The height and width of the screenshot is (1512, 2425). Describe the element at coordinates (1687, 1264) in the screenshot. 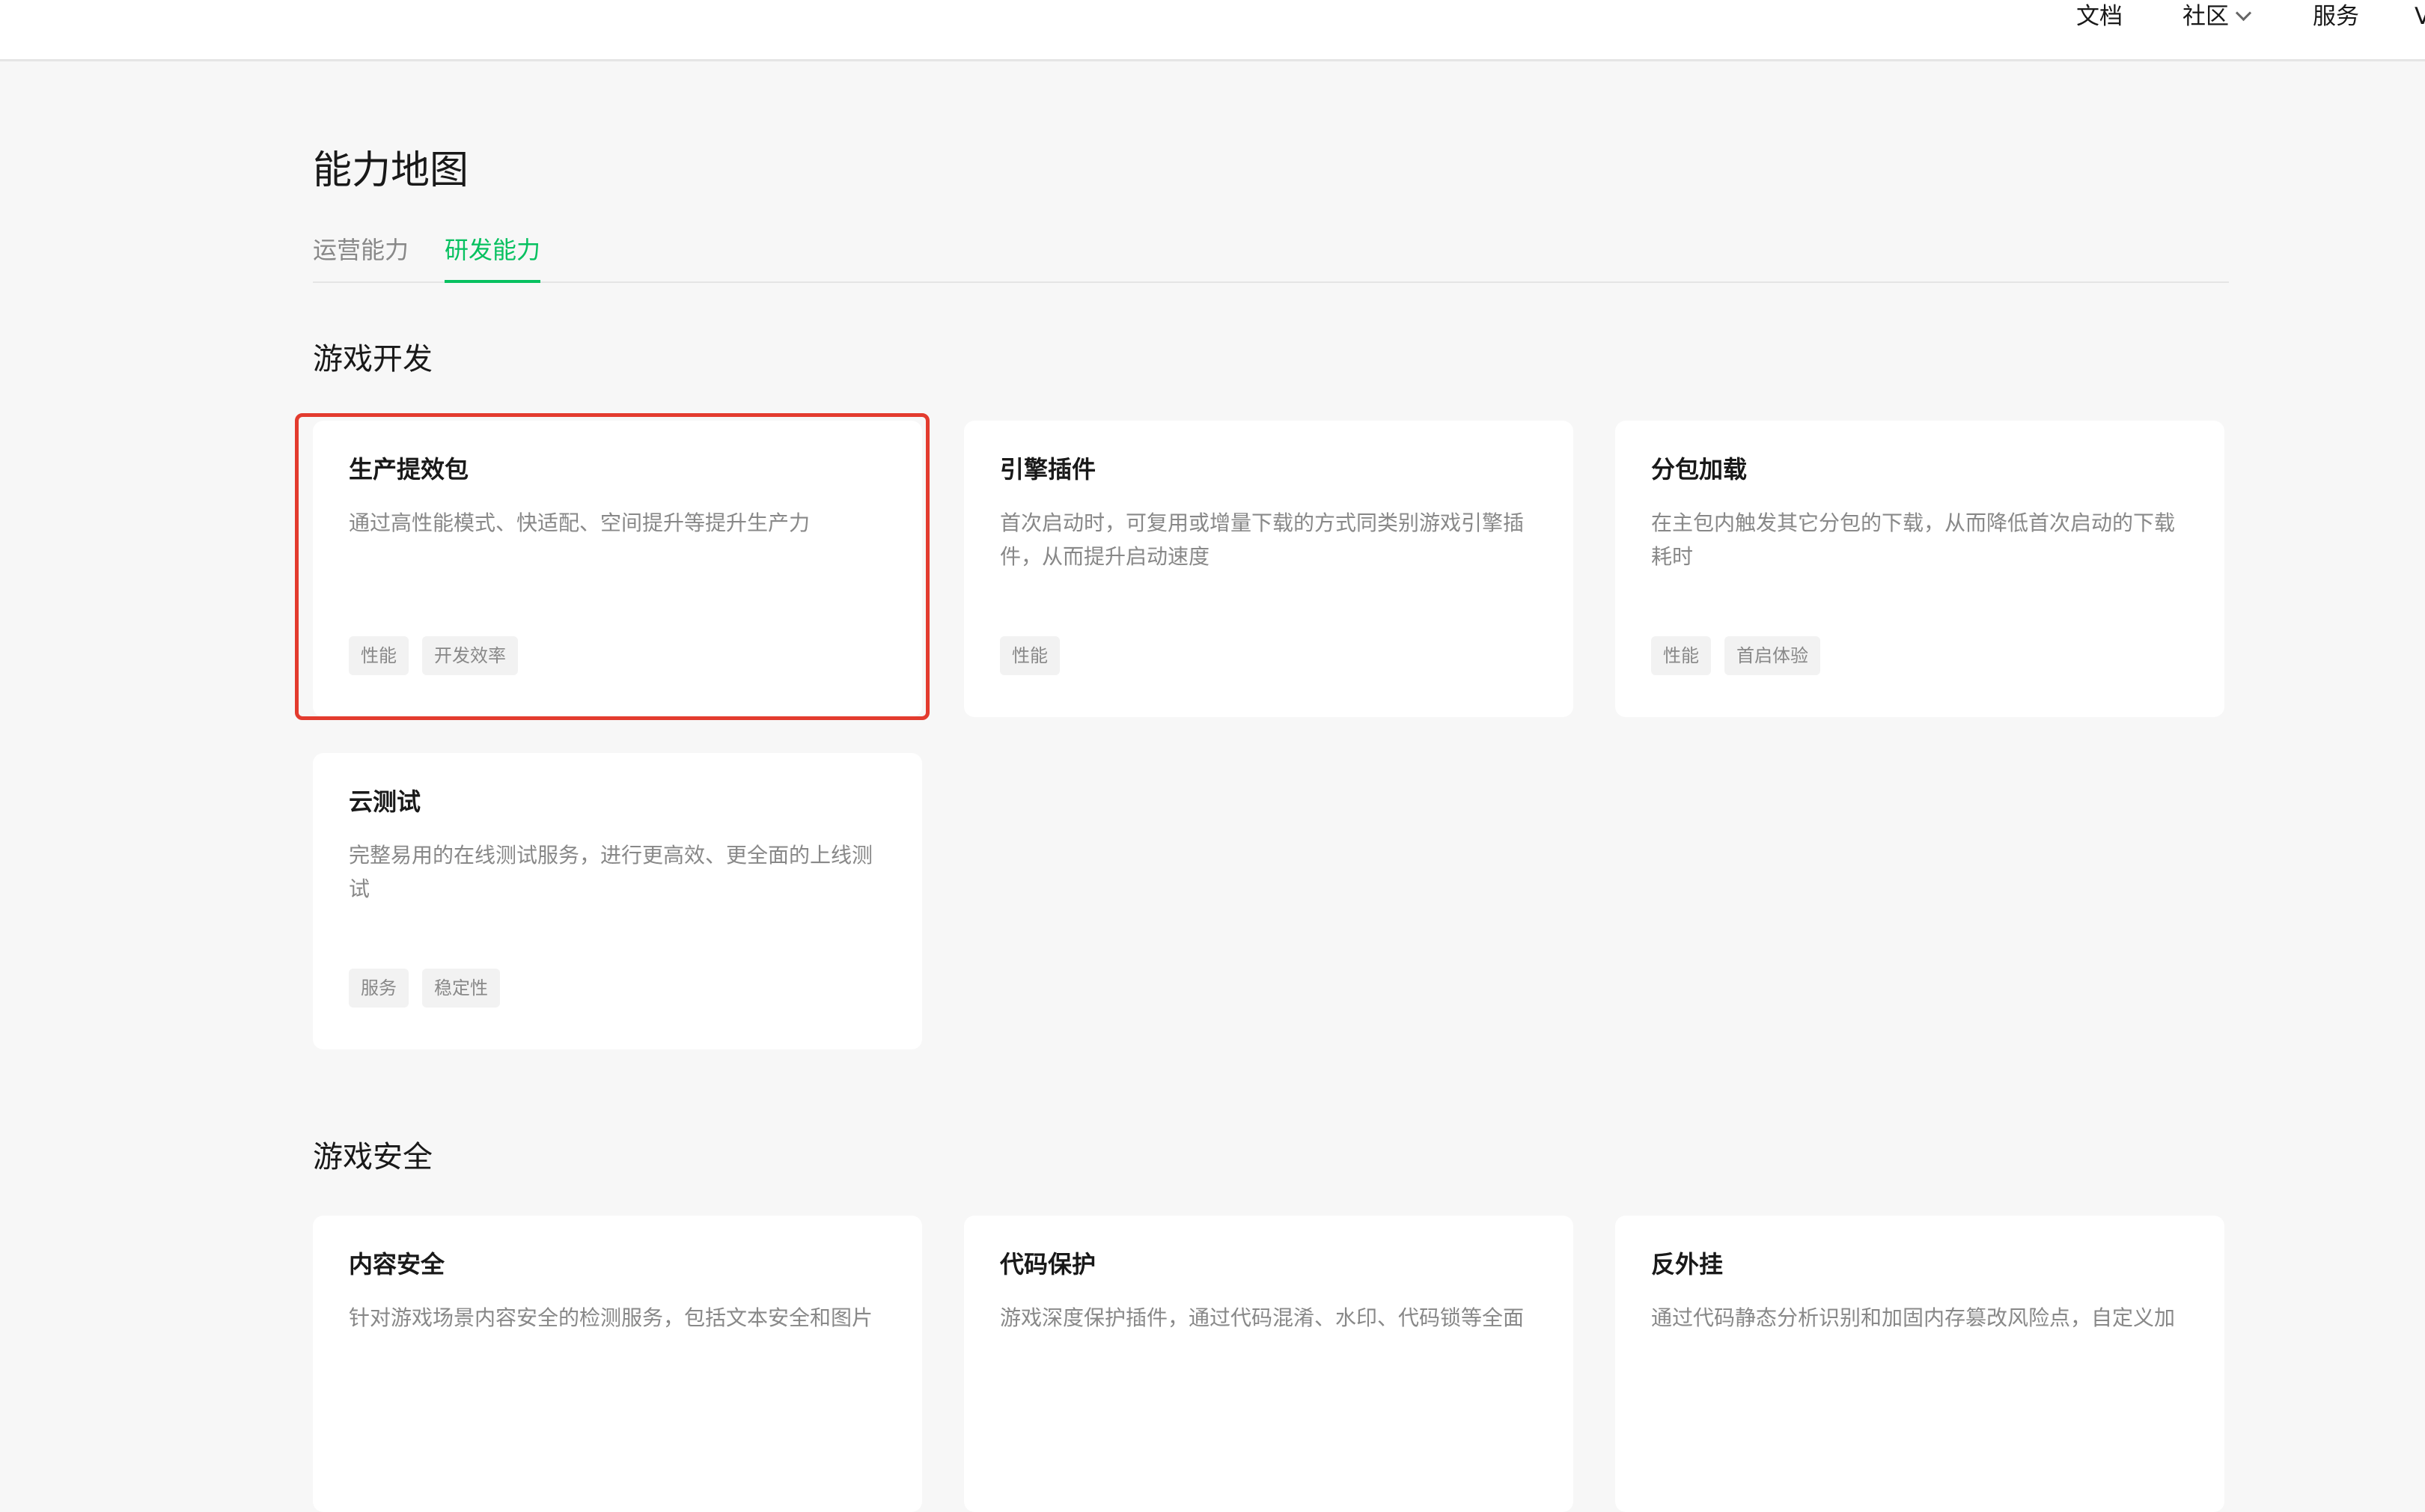

I see `card-title: 反外挂` at that location.